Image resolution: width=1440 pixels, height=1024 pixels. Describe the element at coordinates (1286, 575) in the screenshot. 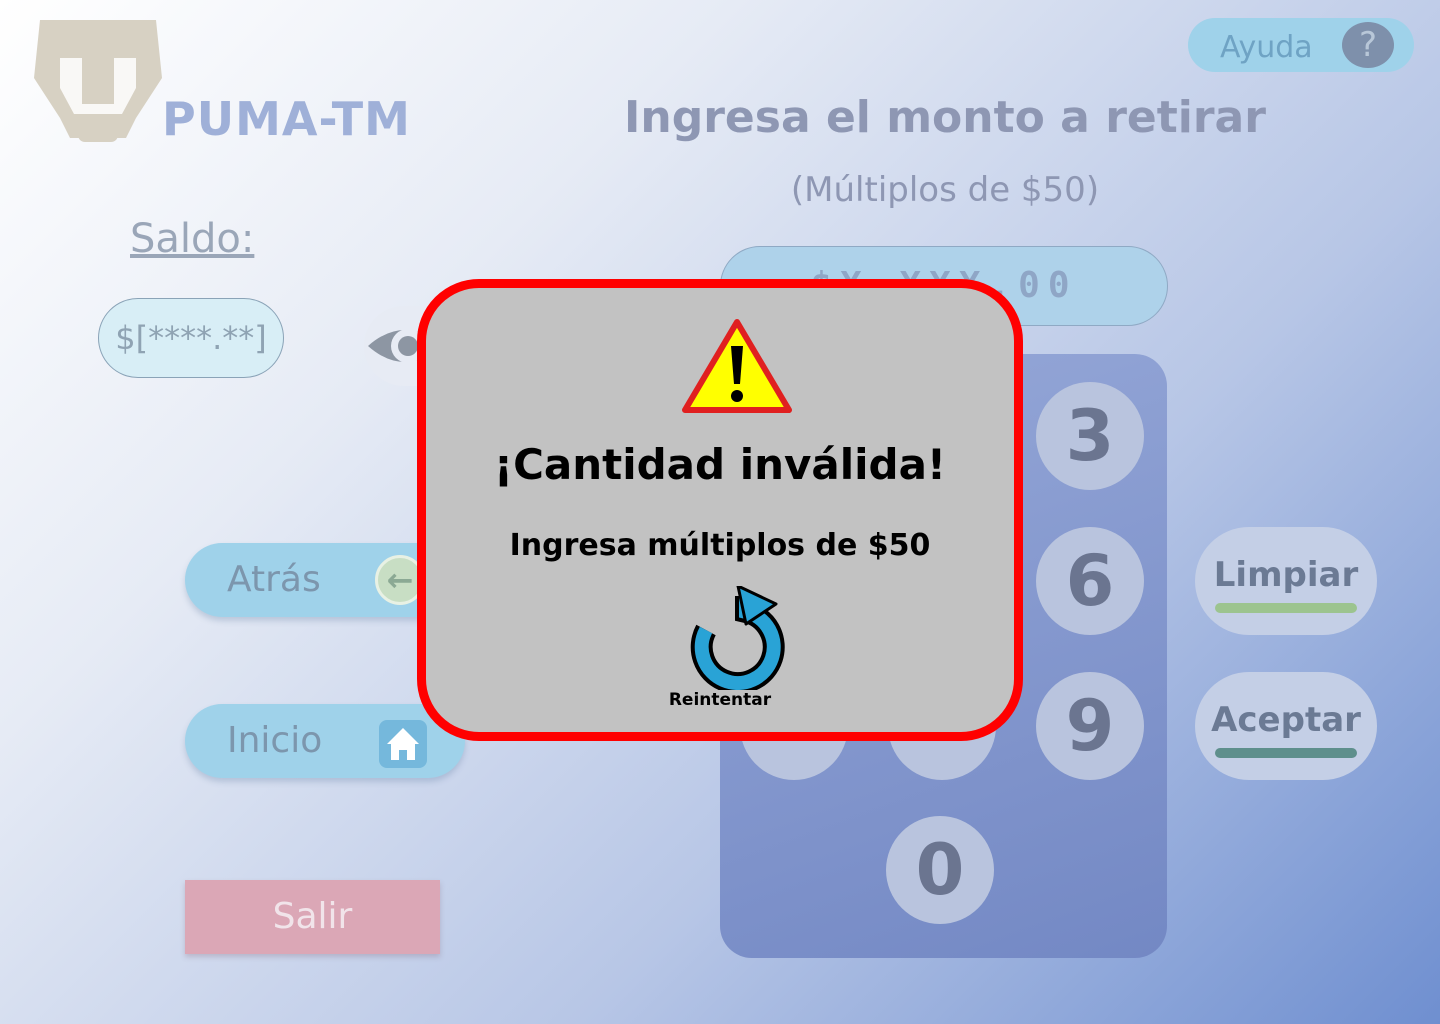

I see `clear-label: Limpiar` at that location.